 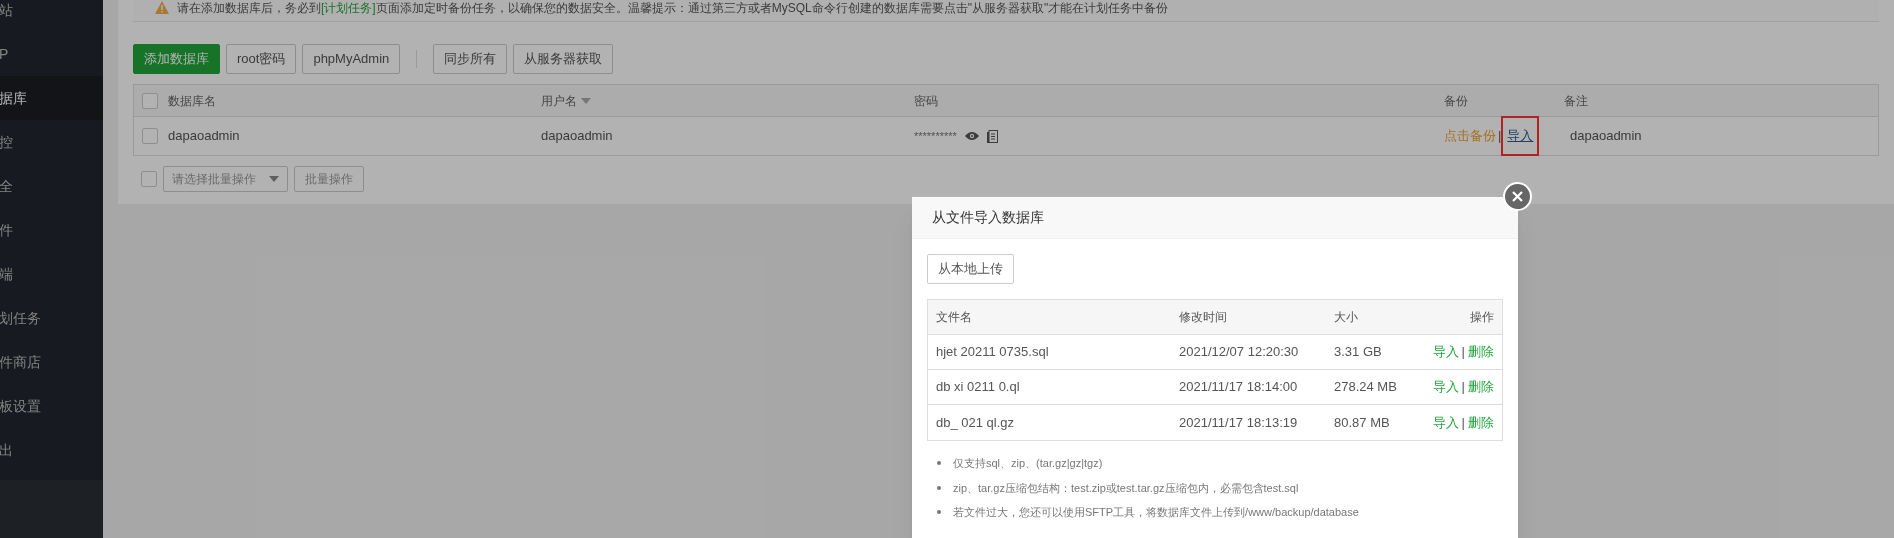 I want to click on column-header: 大小, so click(x=1346, y=317).